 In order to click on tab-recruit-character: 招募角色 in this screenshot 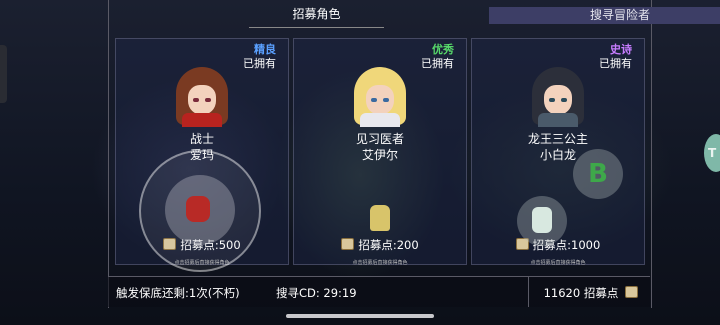, I will do `click(316, 14)`.